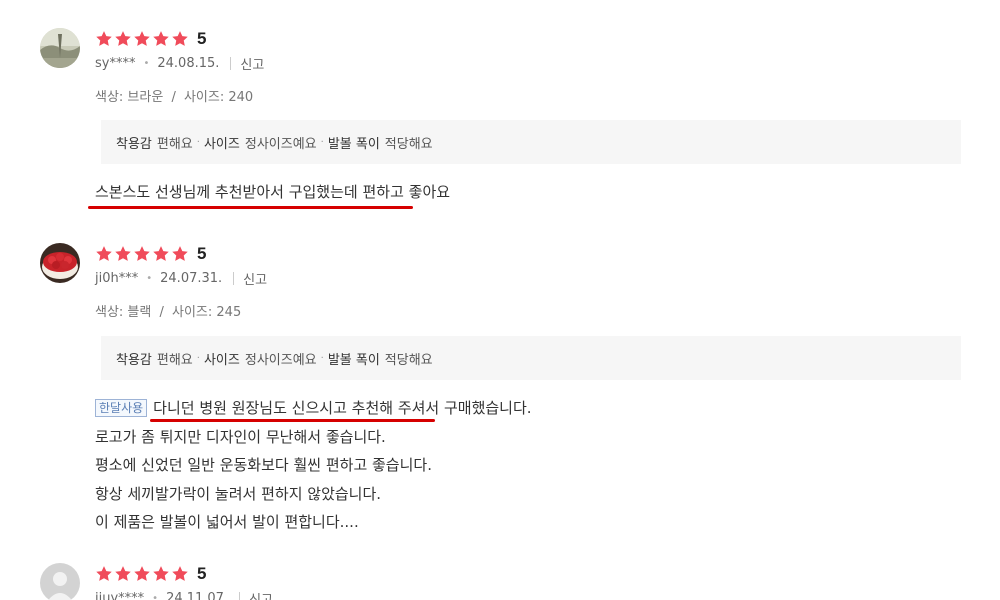  I want to click on review-date: 24.07.31., so click(191, 278).